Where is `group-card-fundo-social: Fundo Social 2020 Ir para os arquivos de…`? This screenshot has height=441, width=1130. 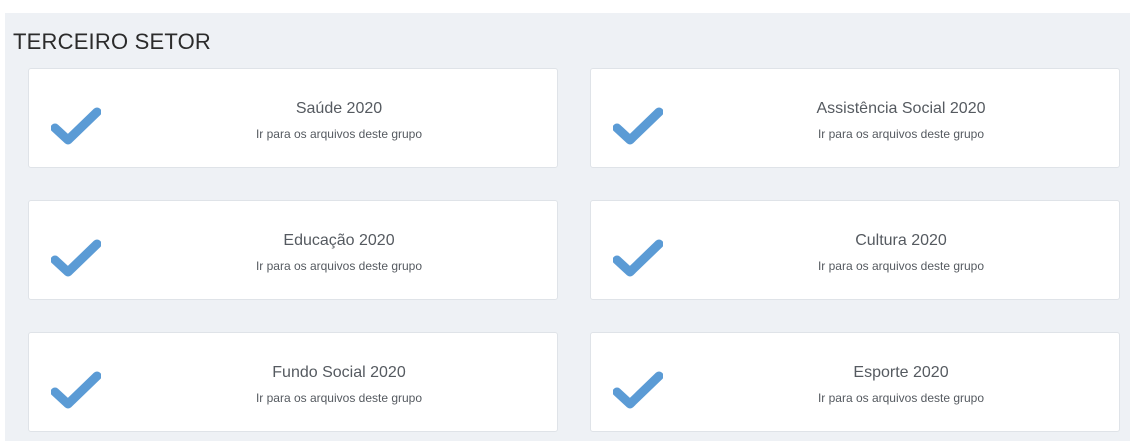
group-card-fundo-social: Fundo Social 2020 Ir para os arquivos de… is located at coordinates (293, 382).